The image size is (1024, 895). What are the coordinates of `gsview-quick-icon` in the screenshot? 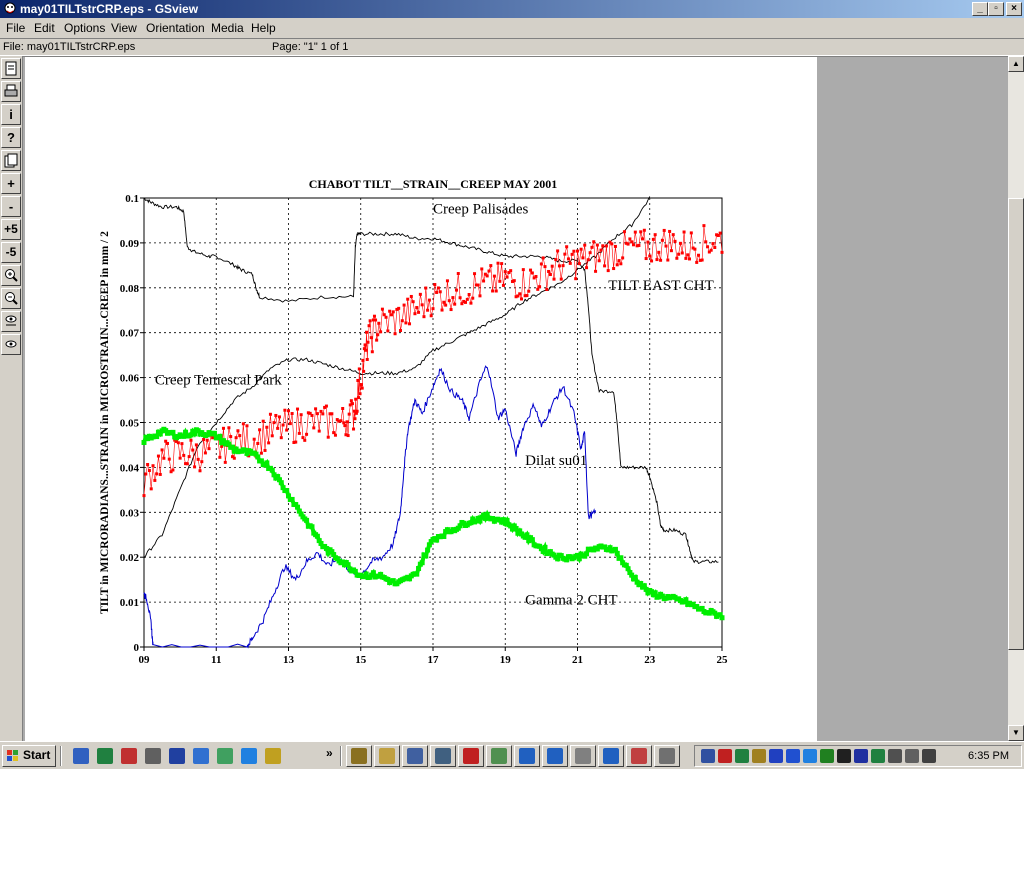 It's located at (129, 756).